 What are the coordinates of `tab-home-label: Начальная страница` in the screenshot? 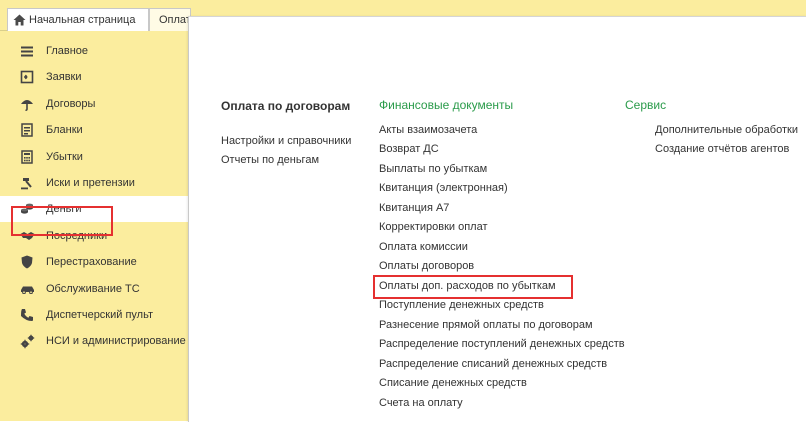 It's located at (82, 20).